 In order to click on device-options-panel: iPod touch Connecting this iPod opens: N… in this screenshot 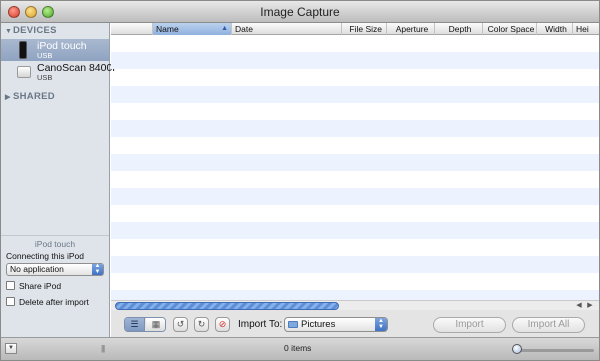, I will do `click(55, 279)`.